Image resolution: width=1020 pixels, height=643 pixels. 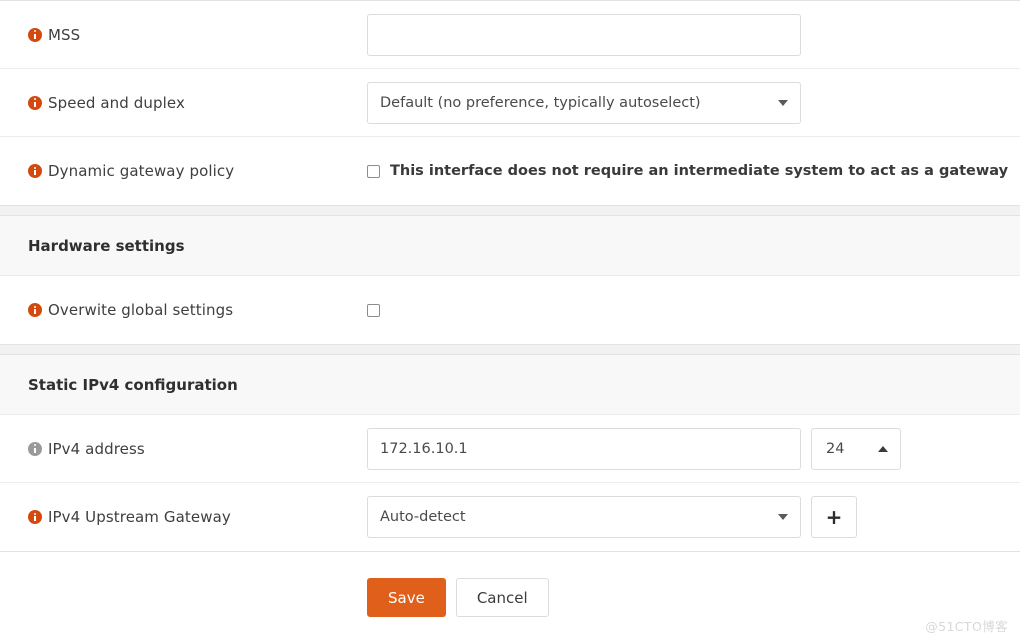 I want to click on field-mss, so click(x=693, y=34).